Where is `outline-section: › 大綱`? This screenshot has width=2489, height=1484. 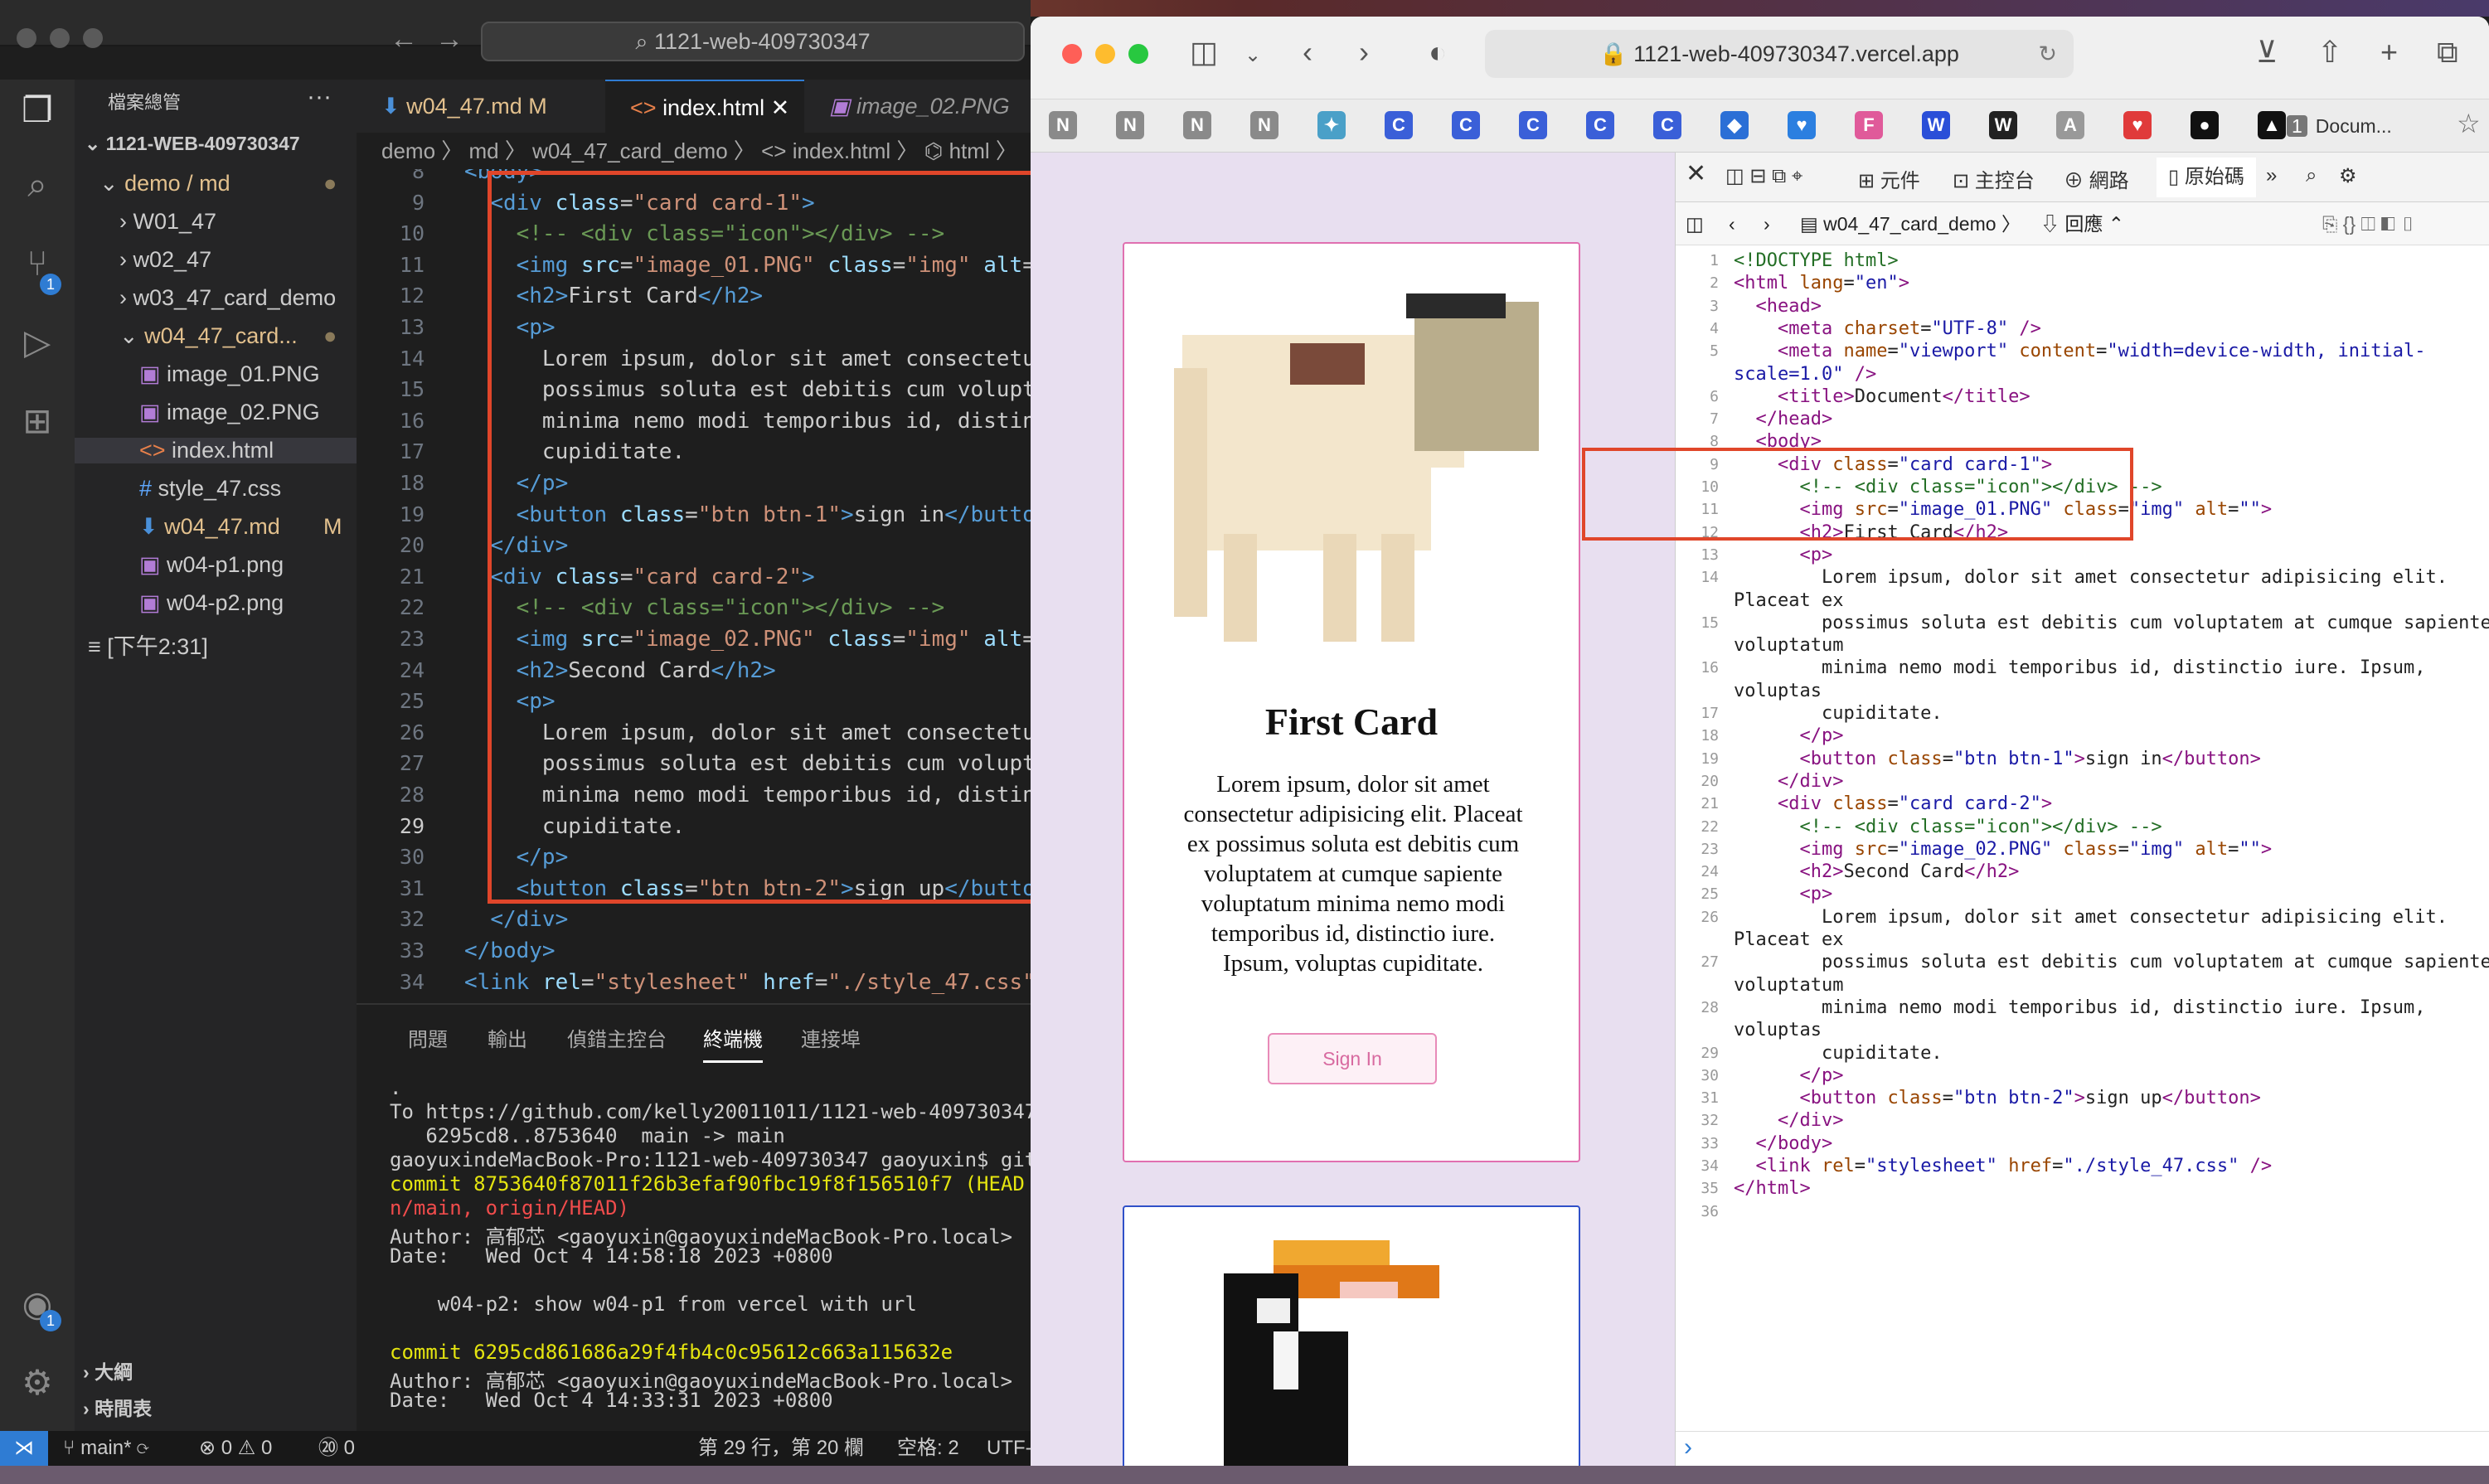 outline-section: › 大綱 is located at coordinates (108, 1371).